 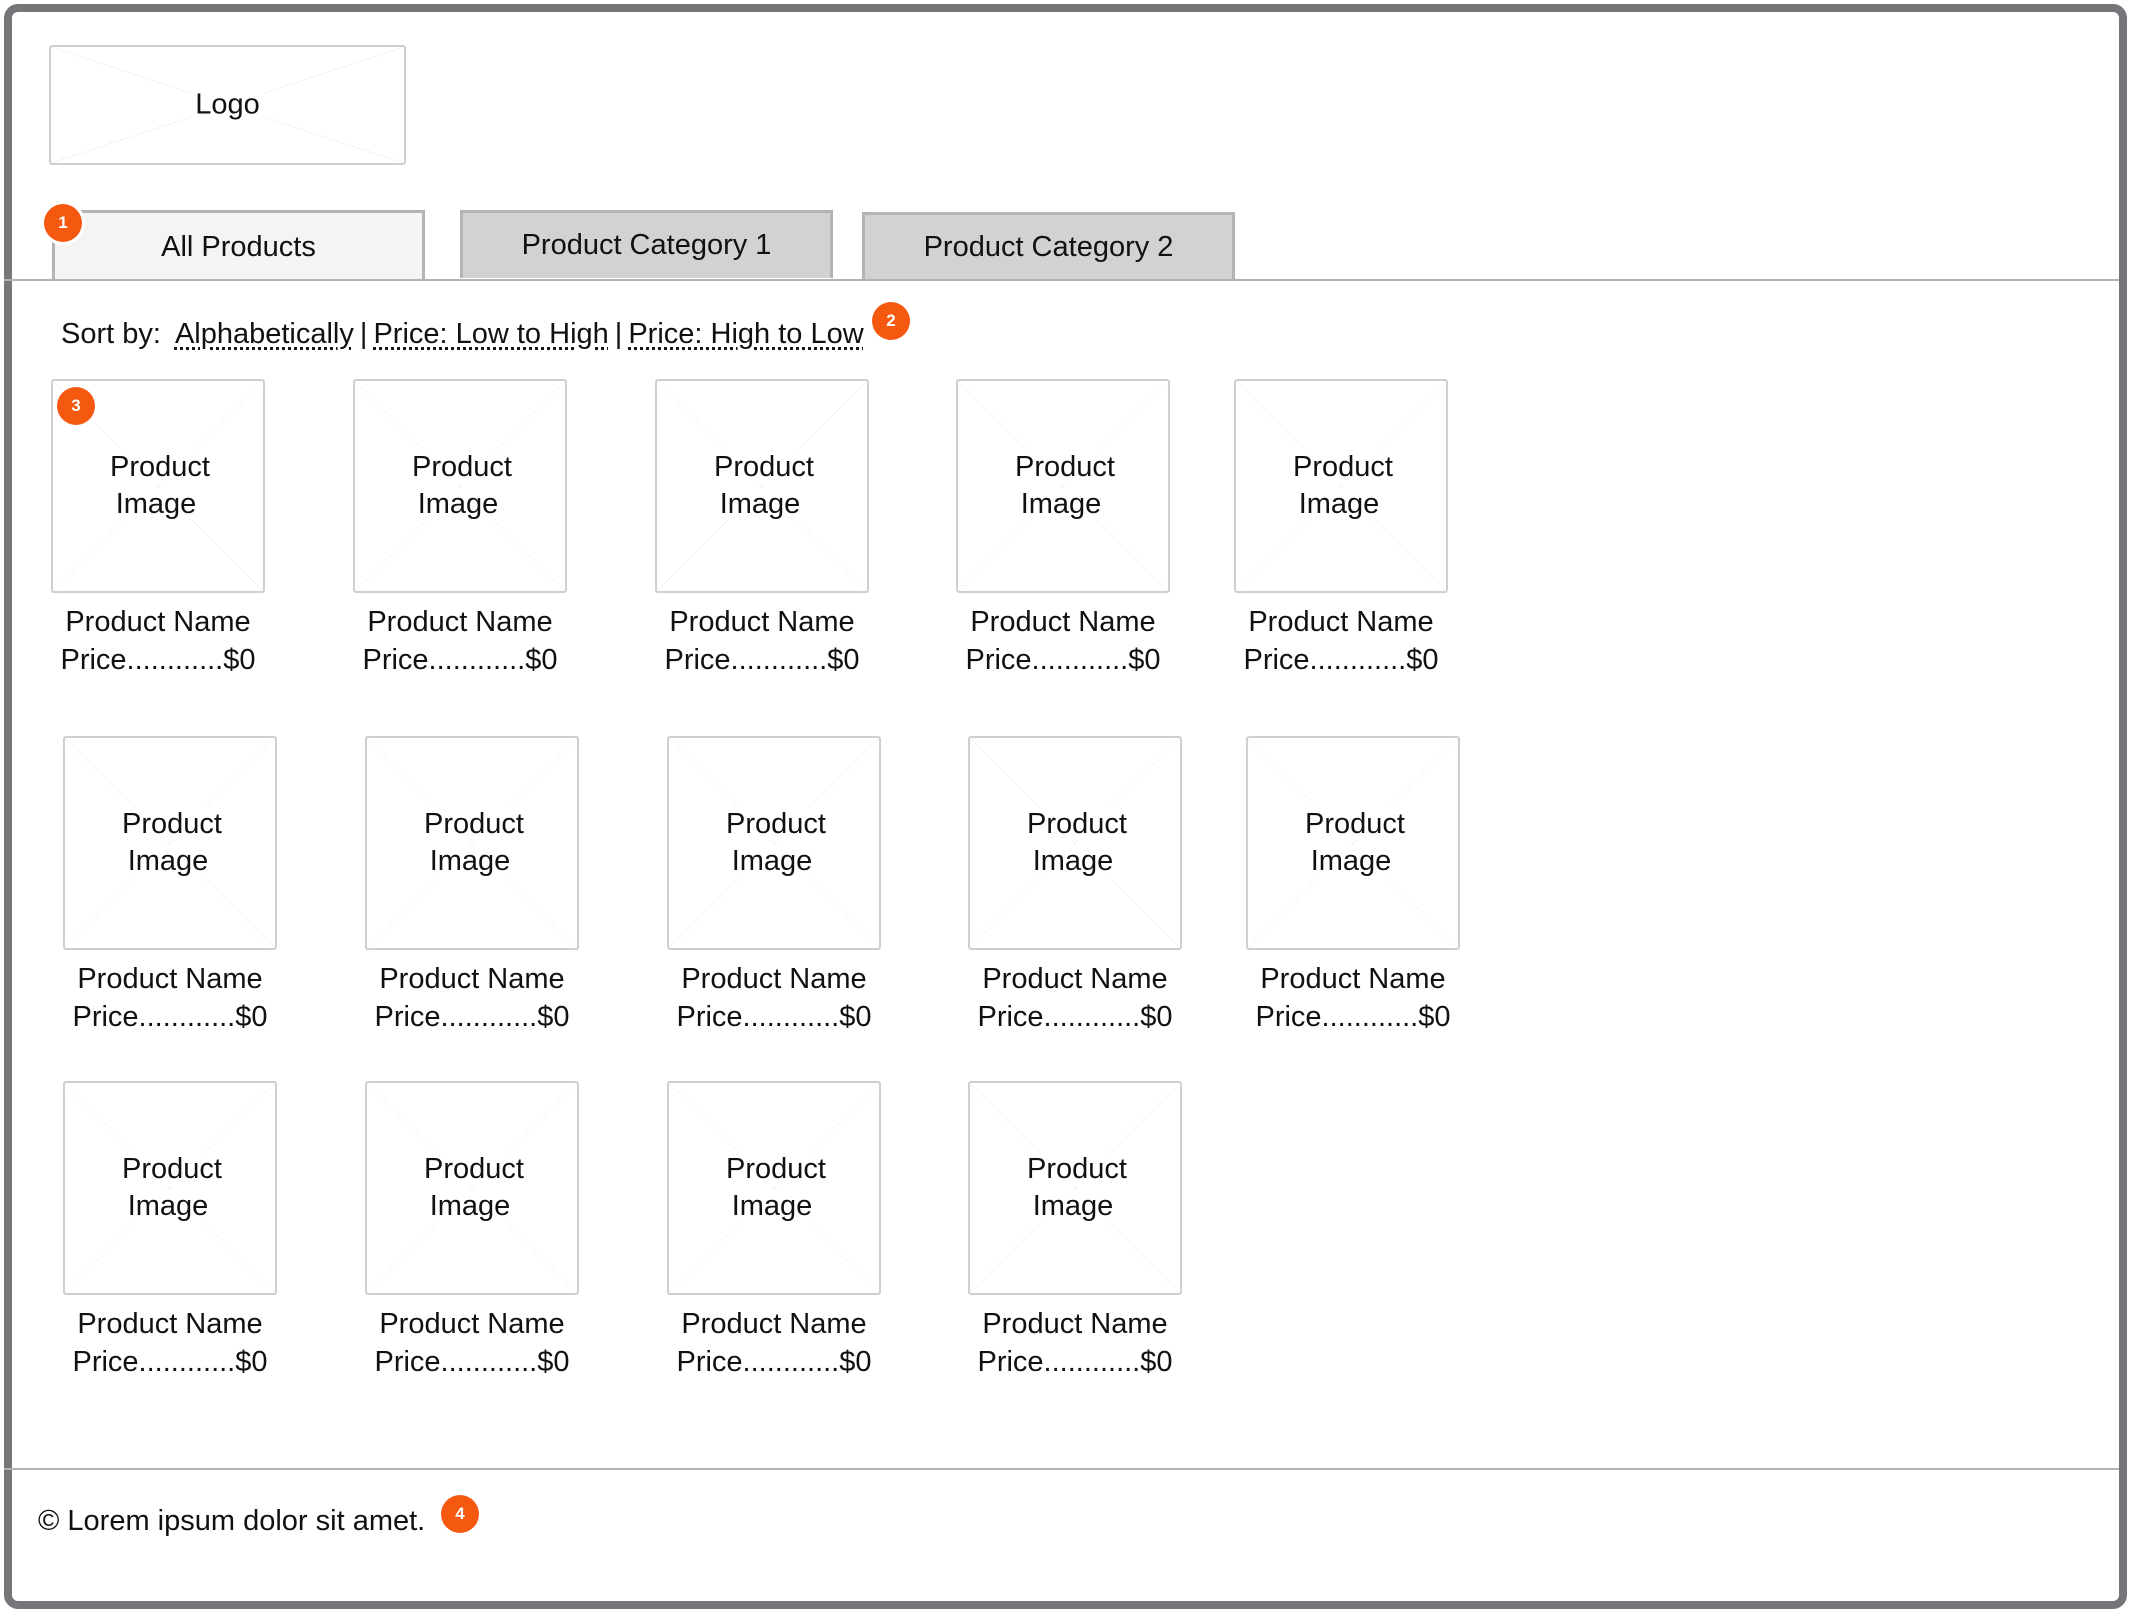 I want to click on logo: Logo, so click(x=227, y=105).